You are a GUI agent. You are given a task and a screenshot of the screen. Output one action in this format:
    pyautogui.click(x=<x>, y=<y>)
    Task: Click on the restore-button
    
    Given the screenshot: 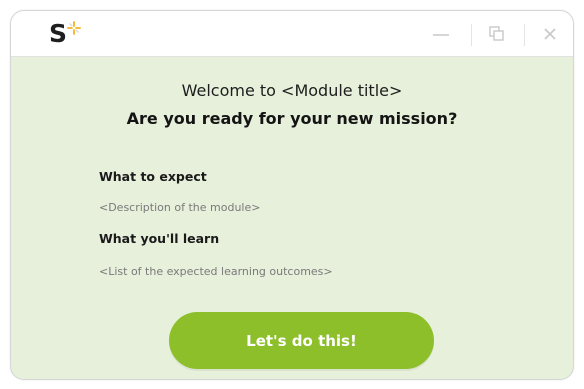 What is the action you would take?
    pyautogui.click(x=497, y=34)
    